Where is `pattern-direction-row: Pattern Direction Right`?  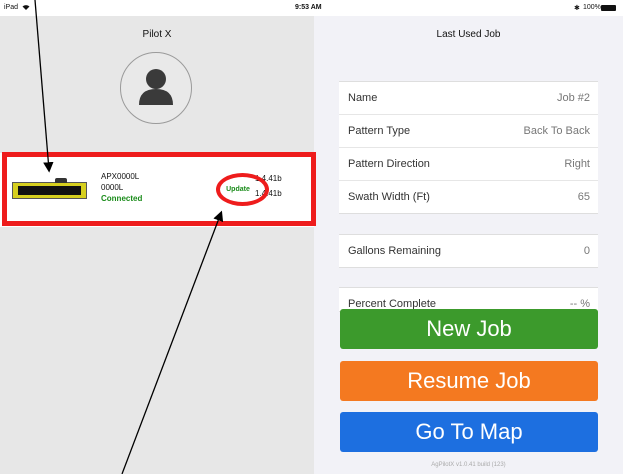 pattern-direction-row: Pattern Direction Right is located at coordinates (468, 164).